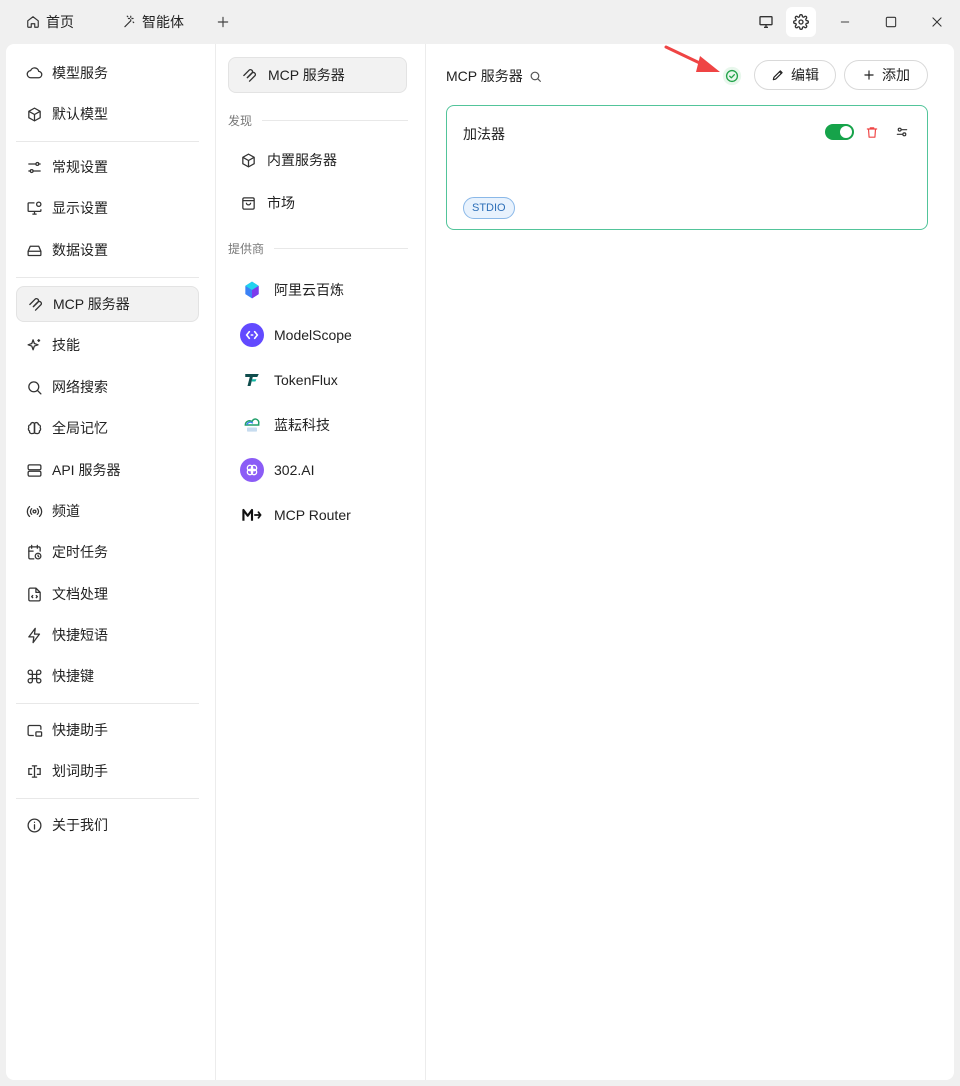 The height and width of the screenshot is (1086, 960). I want to click on provider-label: 302.AI, so click(294, 470).